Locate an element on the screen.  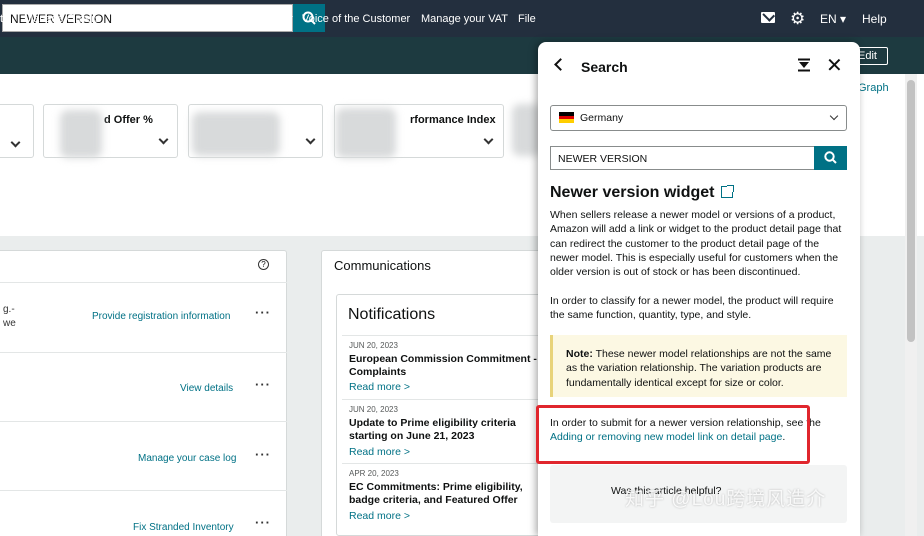
communications-title: Communications is located at coordinates (382, 265).